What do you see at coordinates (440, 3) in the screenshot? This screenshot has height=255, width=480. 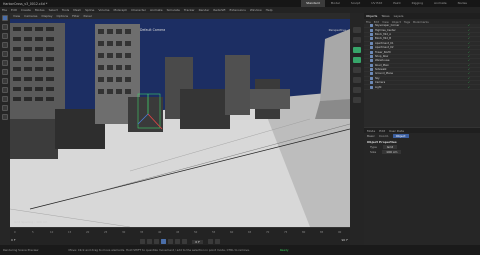 I see `layout-tab-animate: Animate` at bounding box center [440, 3].